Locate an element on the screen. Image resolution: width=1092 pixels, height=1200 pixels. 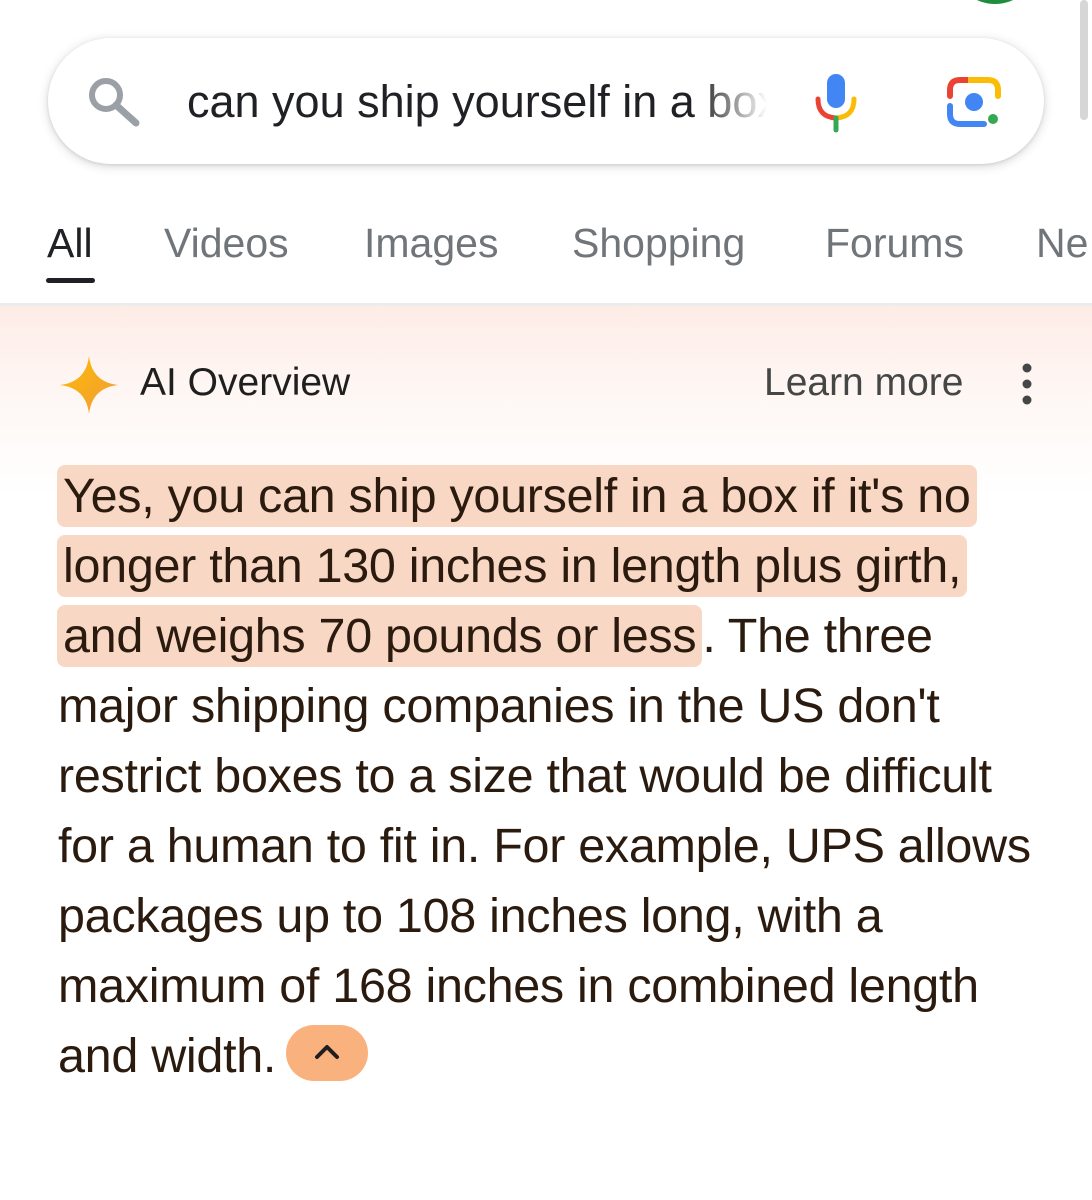
tab-videos: Videos is located at coordinates (226, 243).